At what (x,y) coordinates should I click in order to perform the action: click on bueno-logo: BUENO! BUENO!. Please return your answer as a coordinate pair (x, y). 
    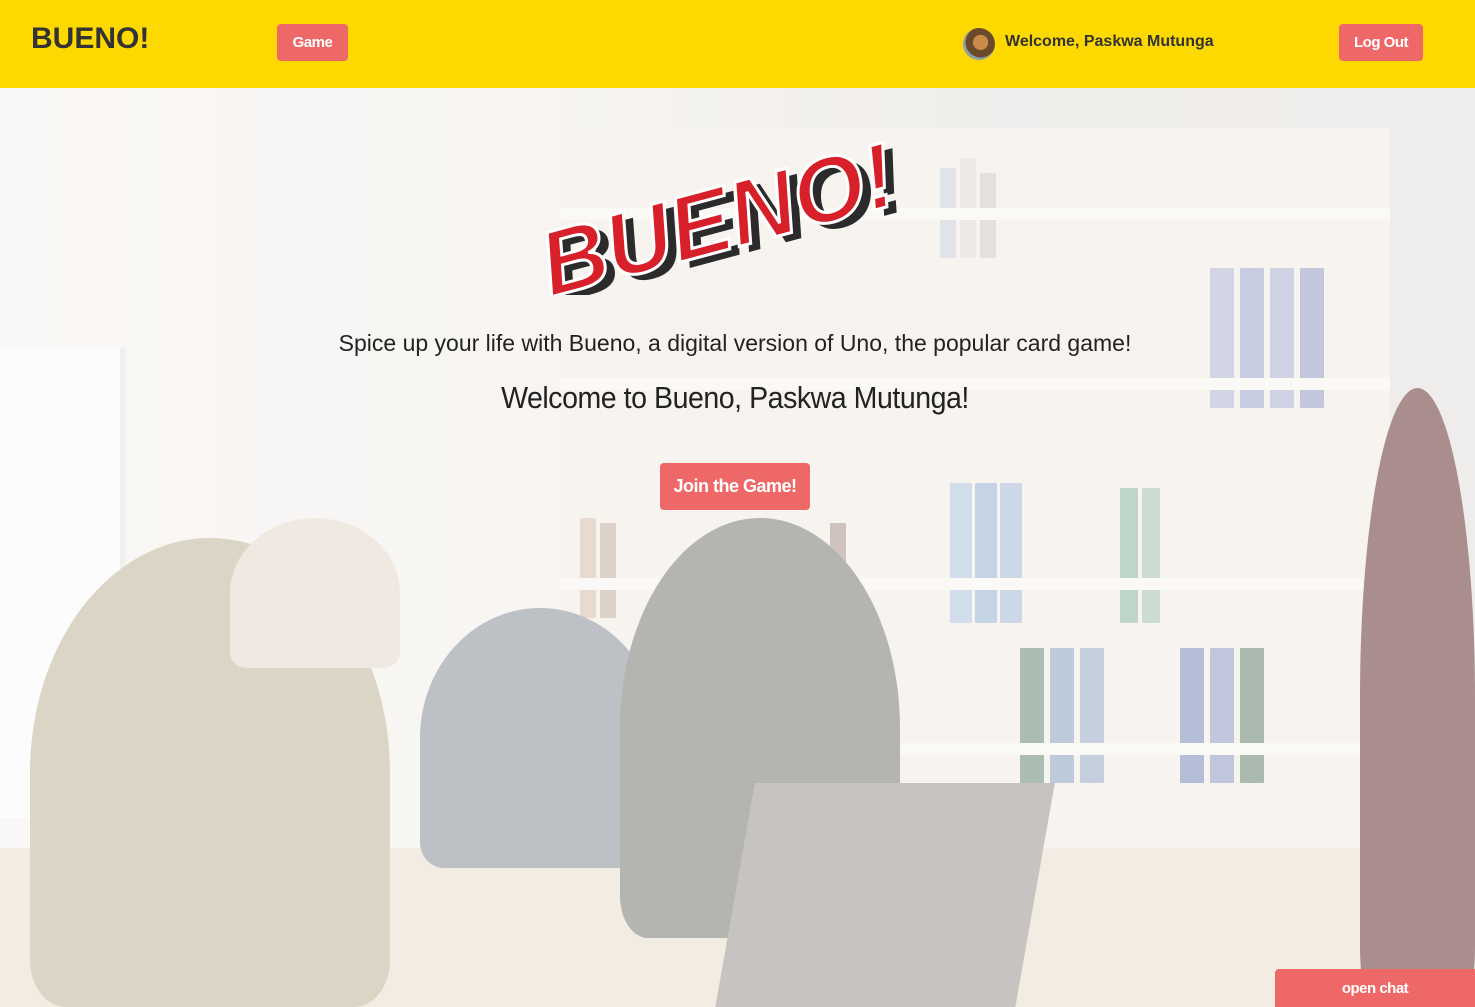
    Looking at the image, I should click on (723, 210).